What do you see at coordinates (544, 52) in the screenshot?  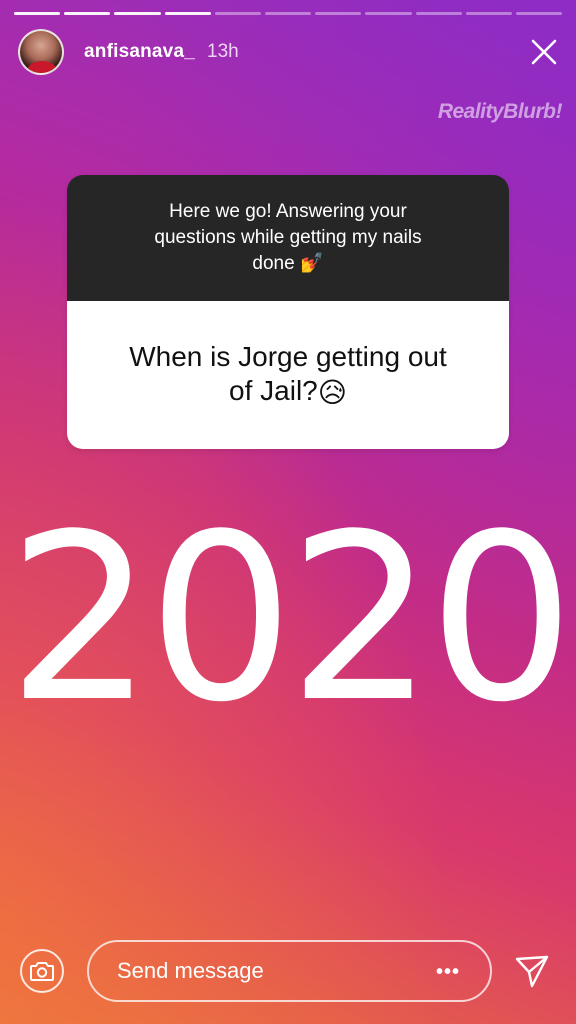 I see `close-icon` at bounding box center [544, 52].